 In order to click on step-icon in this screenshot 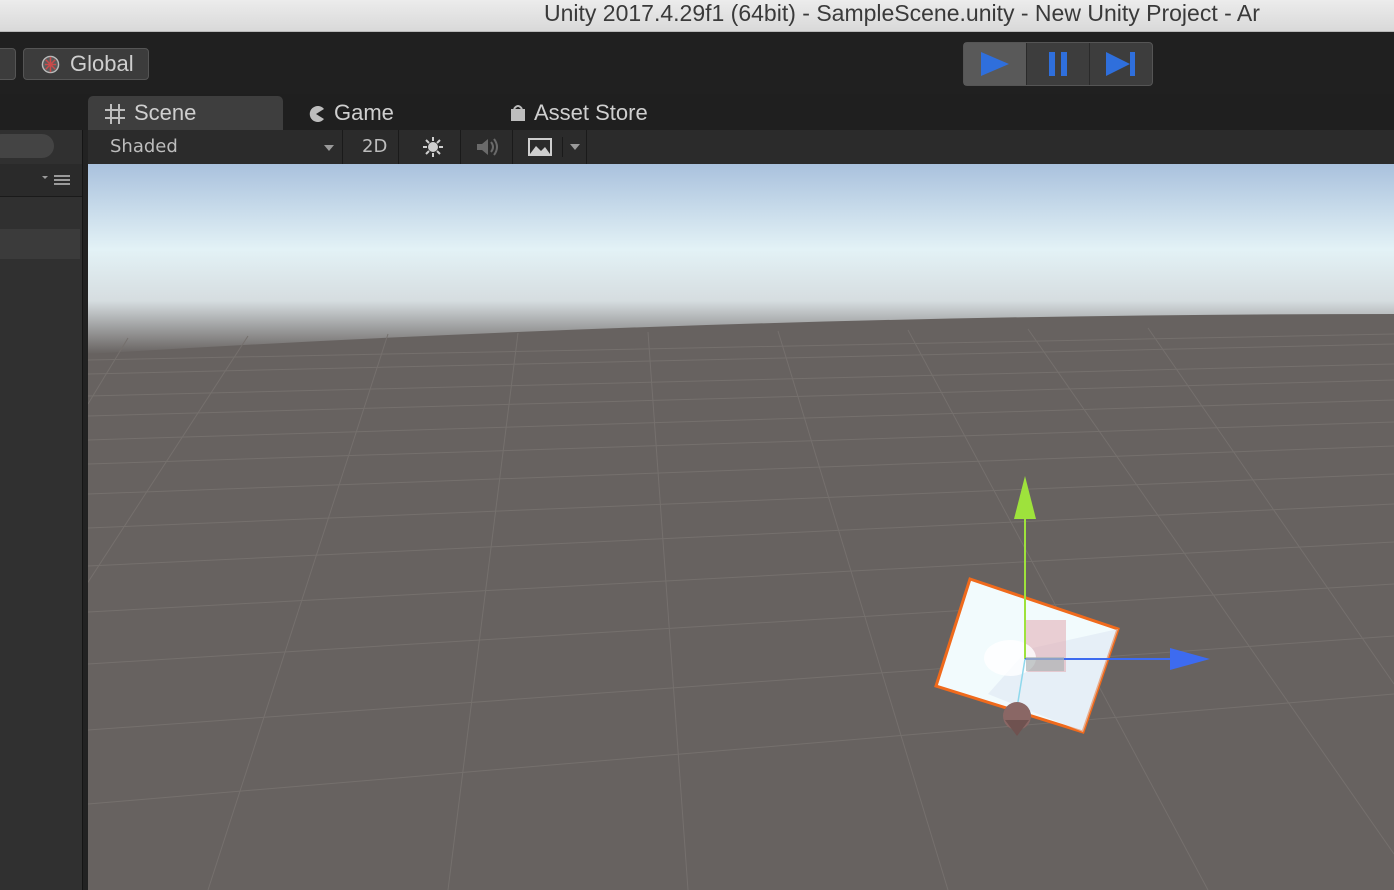, I will do `click(1120, 64)`.